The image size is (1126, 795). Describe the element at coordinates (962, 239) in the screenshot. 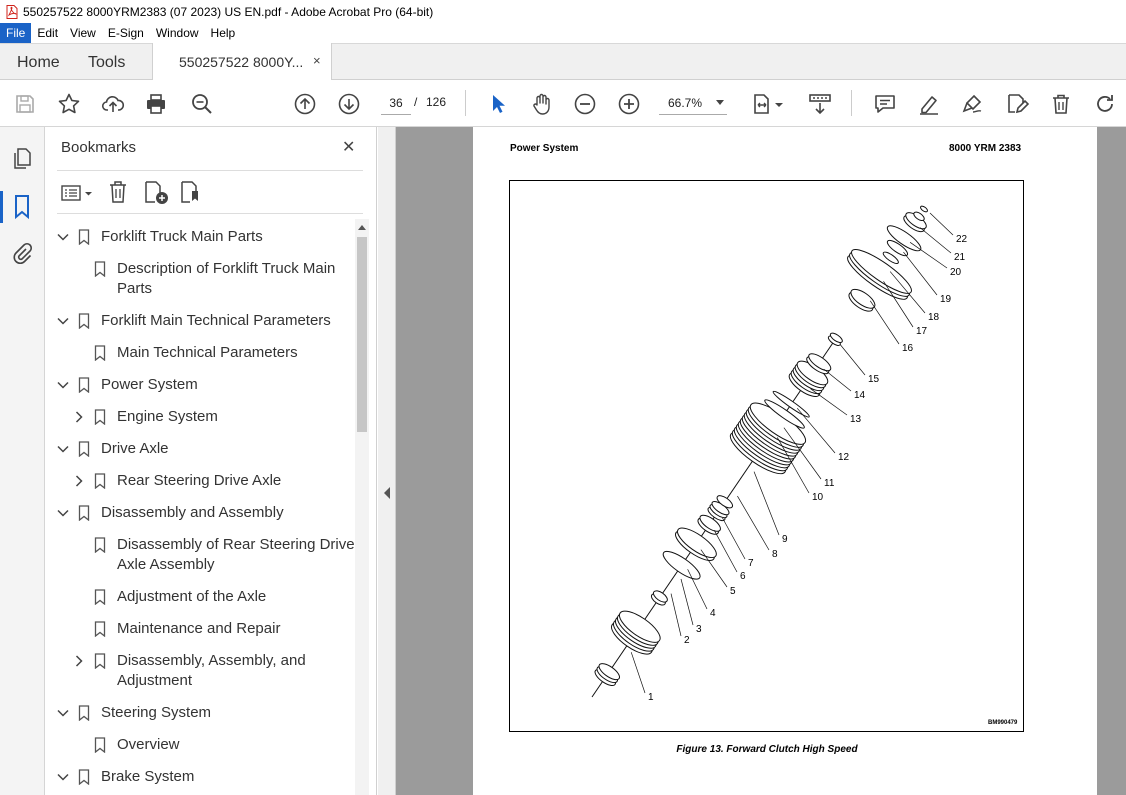

I see `callout-label-22: 22` at that location.